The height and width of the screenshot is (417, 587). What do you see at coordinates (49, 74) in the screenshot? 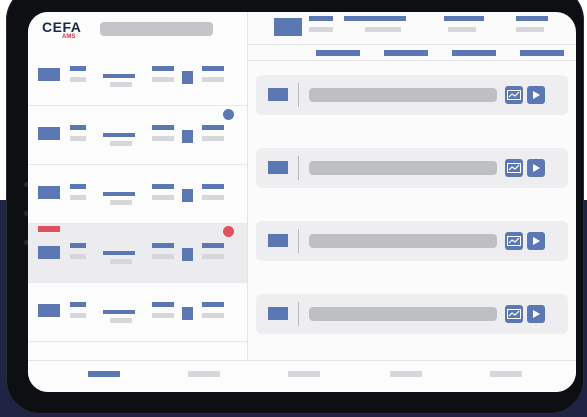
I see `item-thumbnail` at bounding box center [49, 74].